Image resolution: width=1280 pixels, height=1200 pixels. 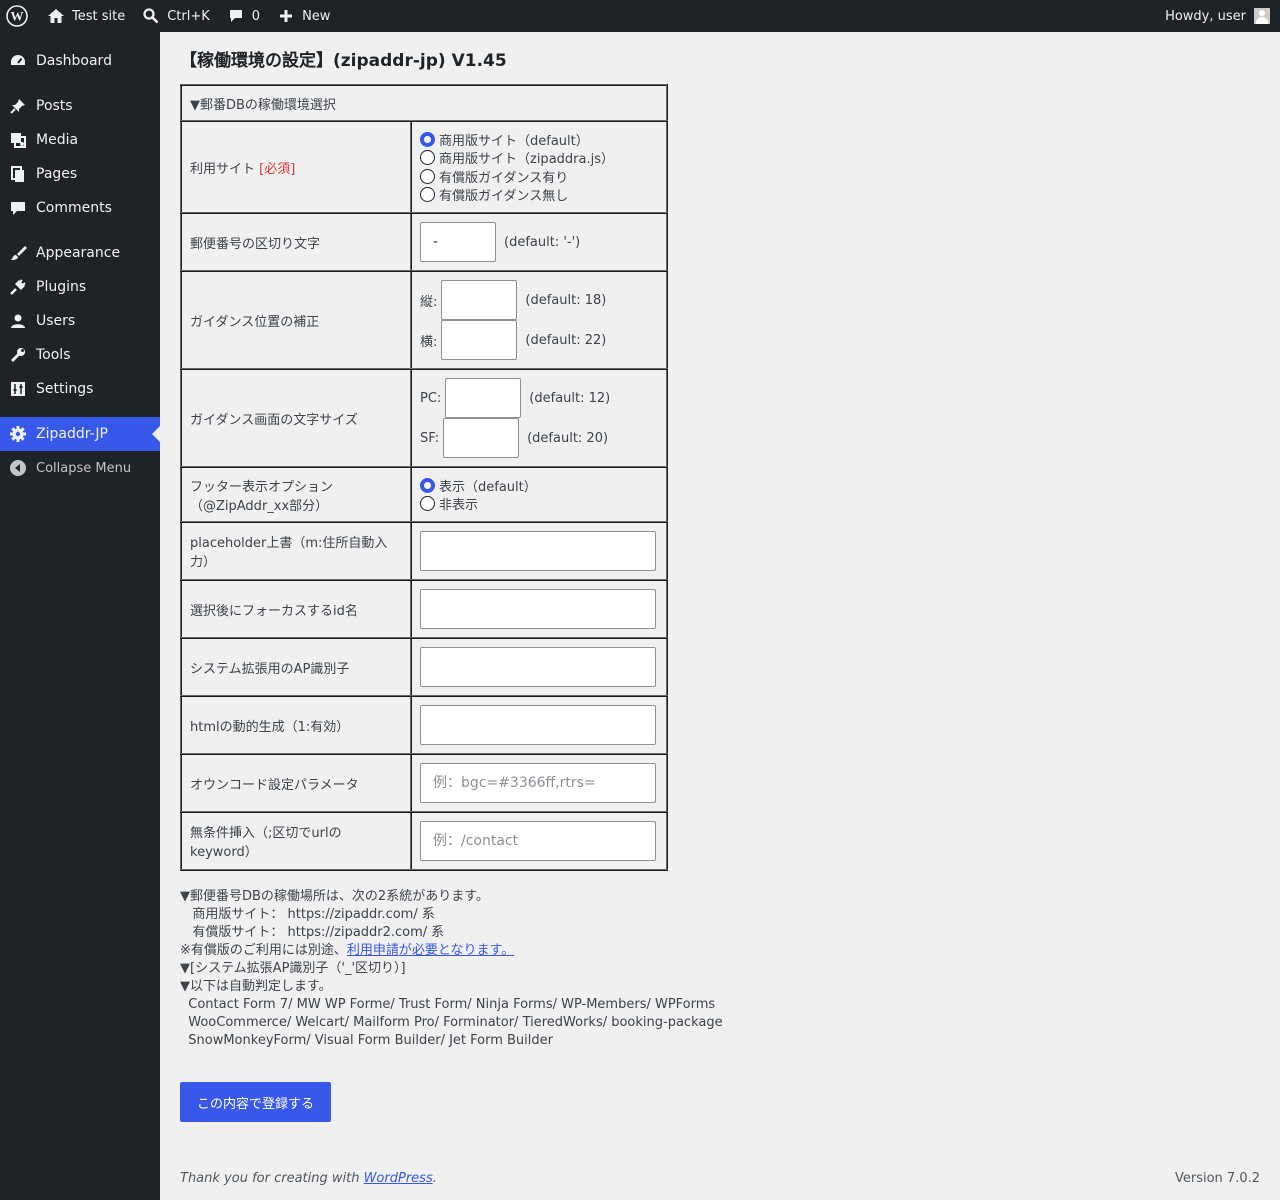 I want to click on media-icon, so click(x=18, y=140).